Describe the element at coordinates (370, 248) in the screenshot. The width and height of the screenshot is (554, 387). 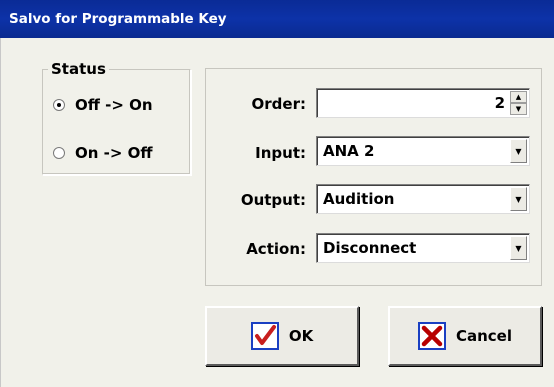
I see `action-value: Disconnect` at that location.